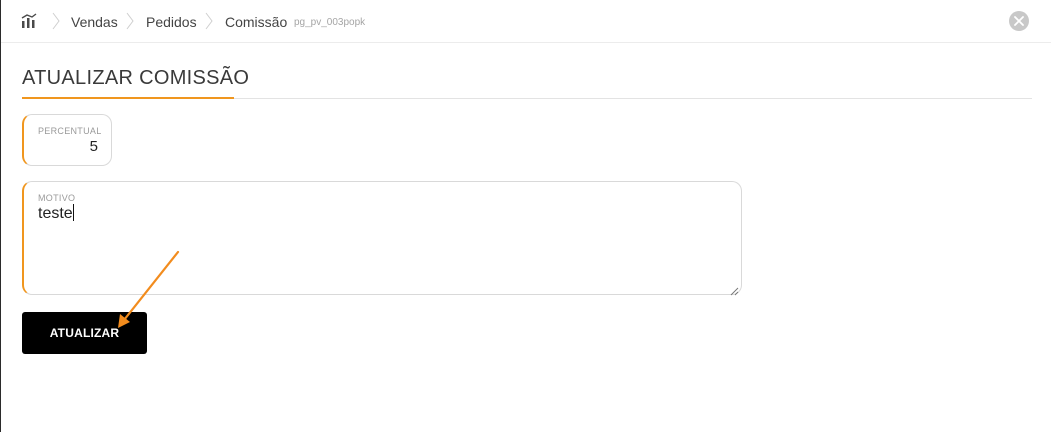  Describe the element at coordinates (29, 21) in the screenshot. I see `chart-bars-icon` at that location.